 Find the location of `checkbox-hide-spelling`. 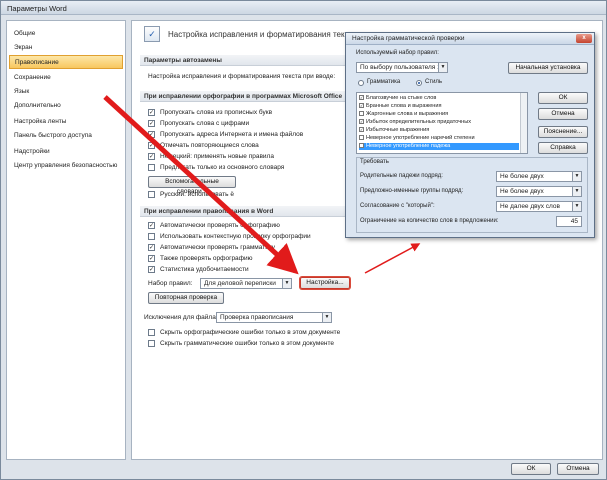

checkbox-hide-spelling is located at coordinates (151, 332).